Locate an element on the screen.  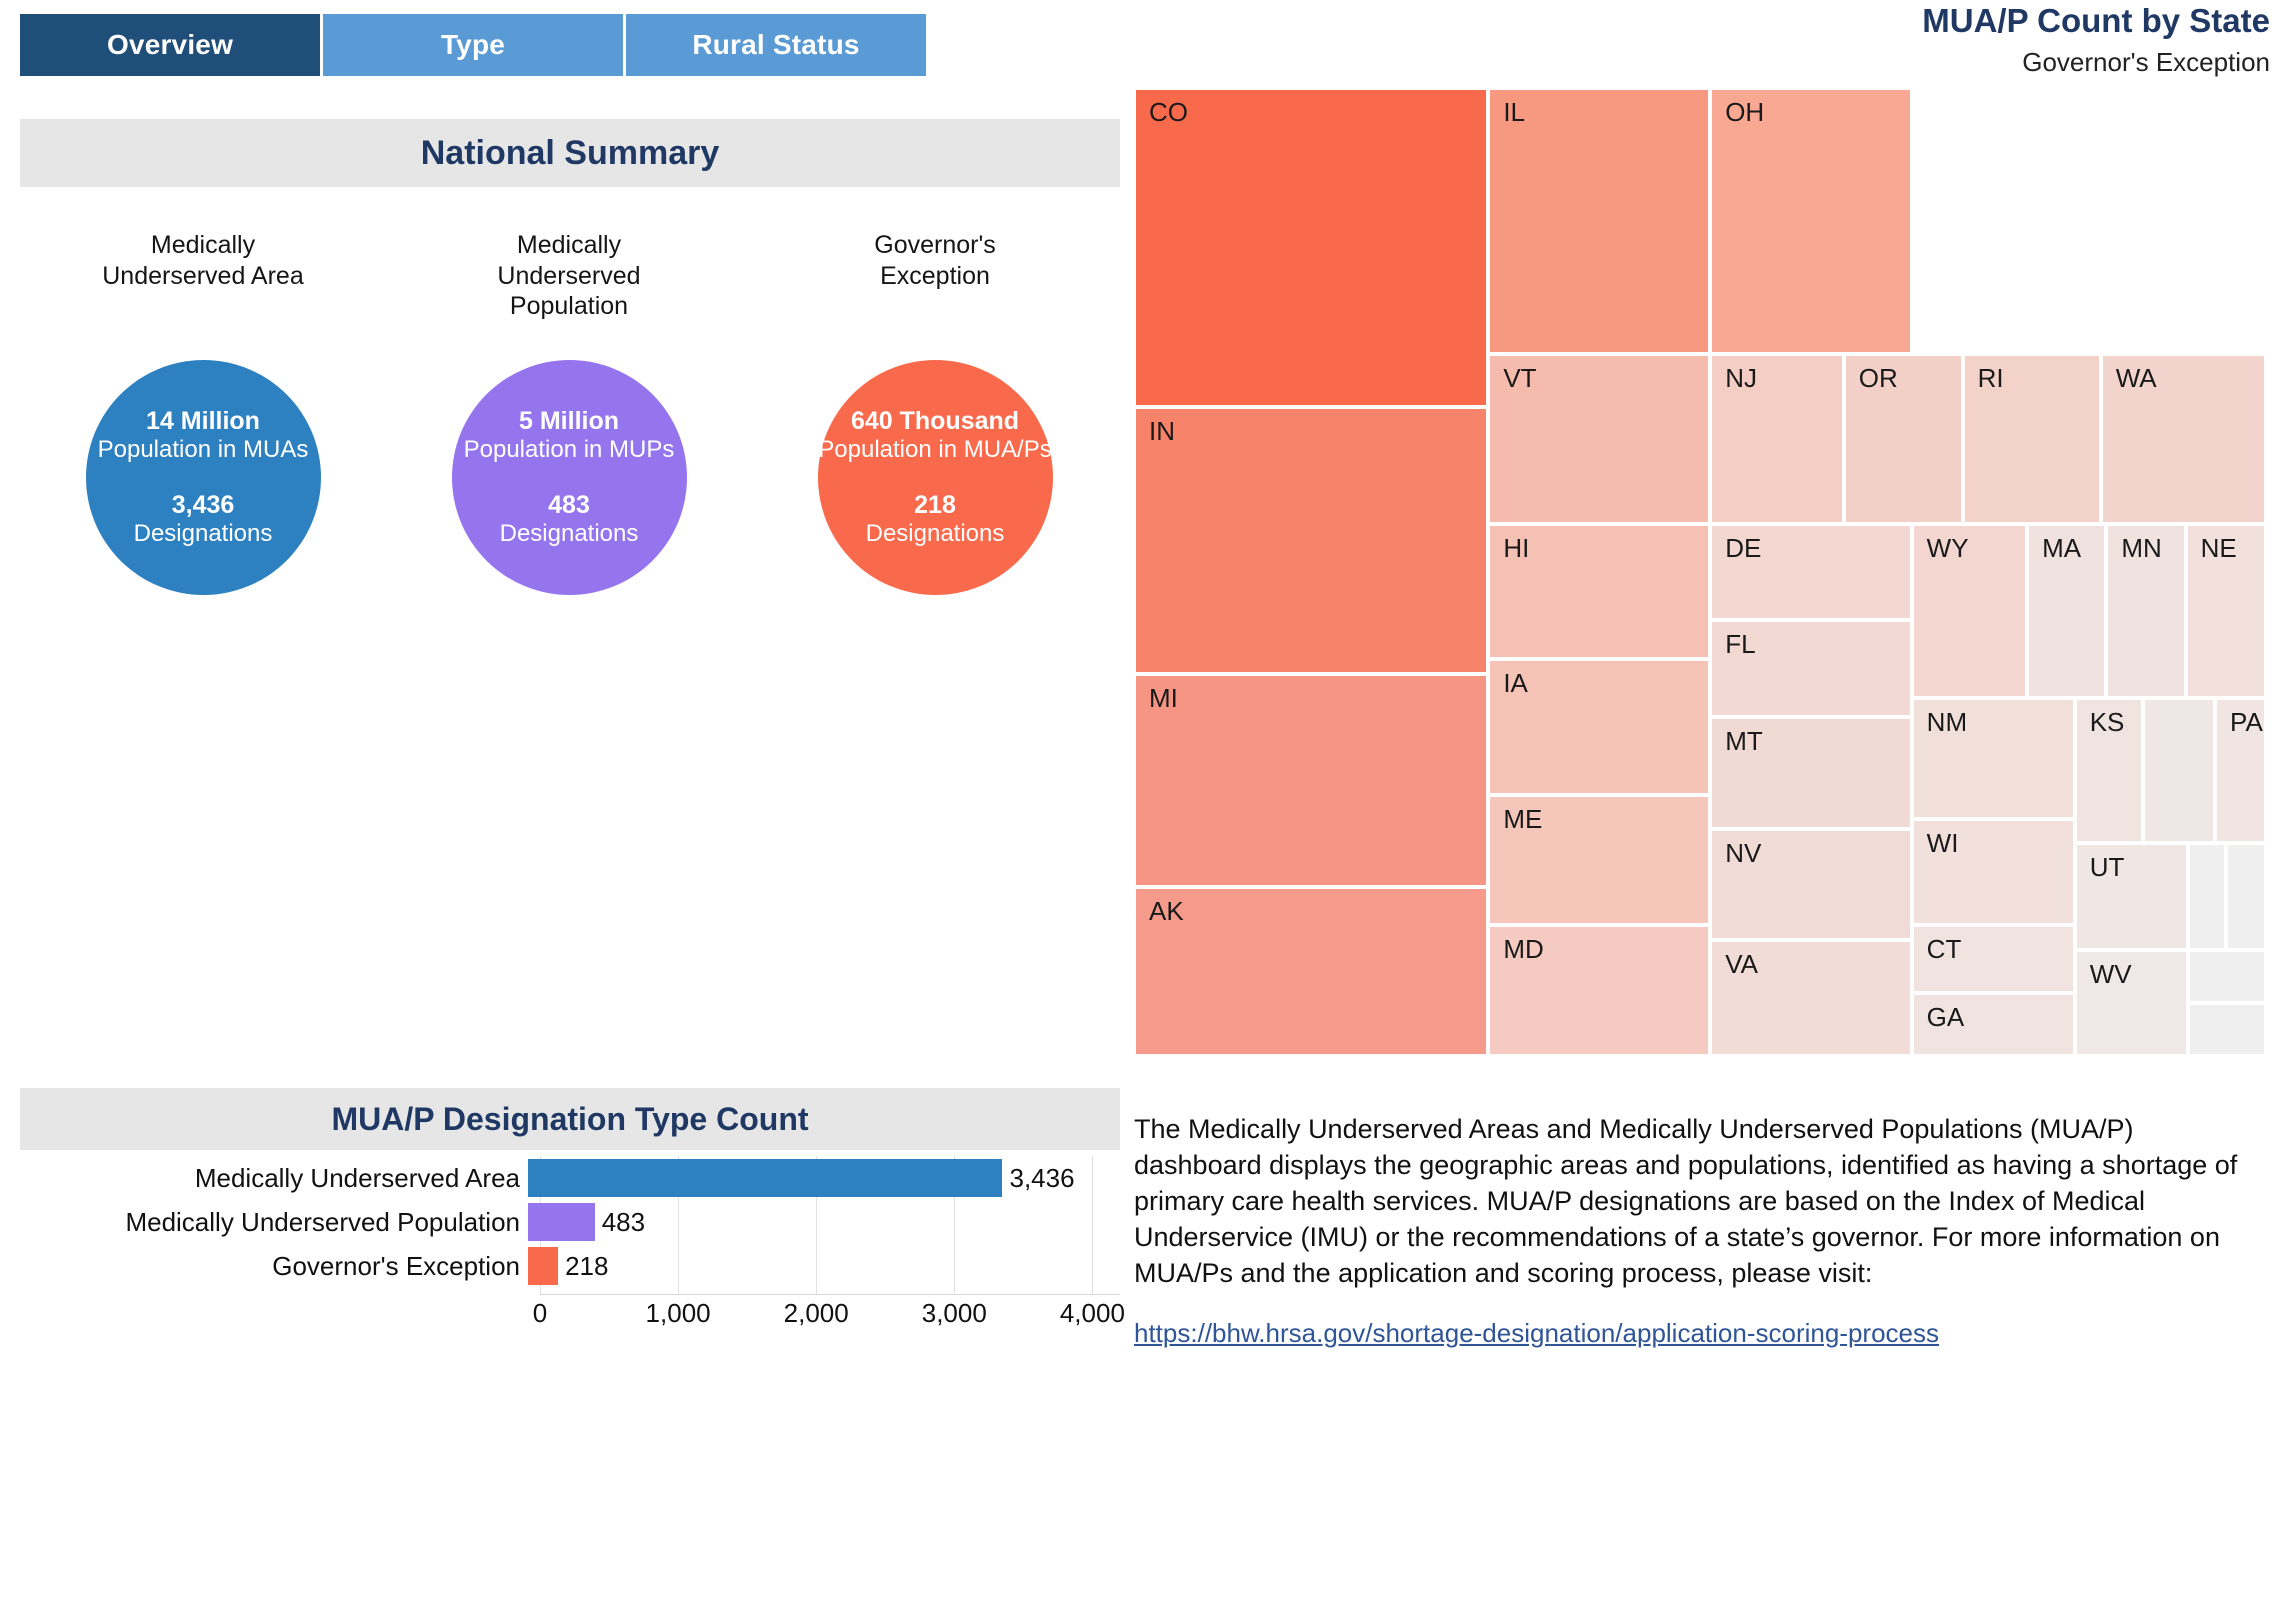
treemap-cell-ri: RI is located at coordinates (2031, 439).